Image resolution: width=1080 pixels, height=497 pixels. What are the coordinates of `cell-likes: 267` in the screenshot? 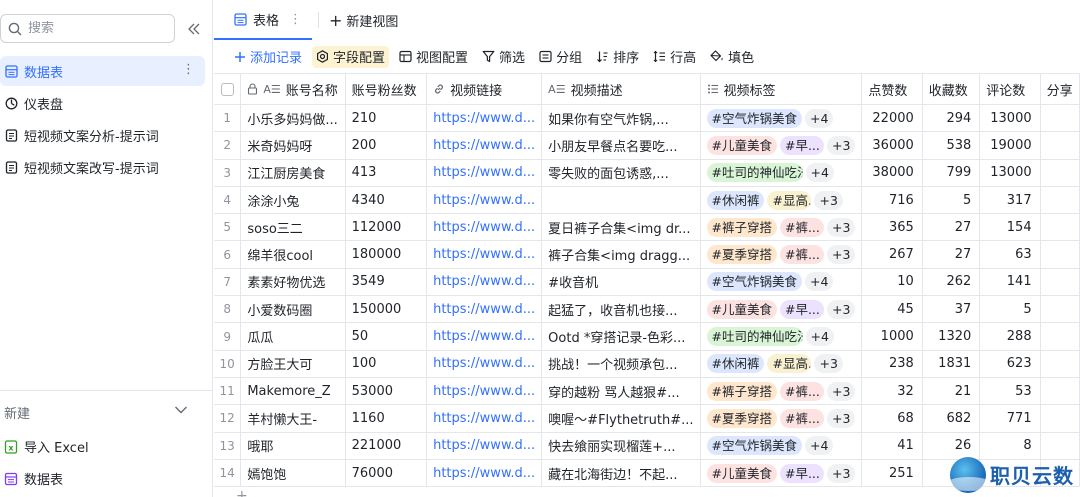 It's located at (892, 254).